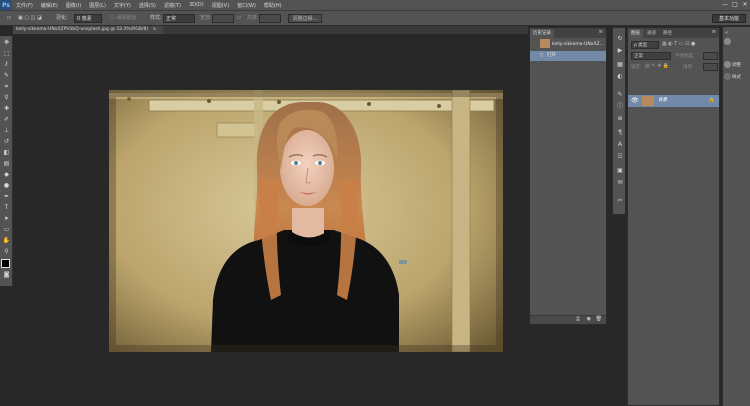  Describe the element at coordinates (24, 5) in the screenshot. I see `menu-item: 文件(F)` at that location.